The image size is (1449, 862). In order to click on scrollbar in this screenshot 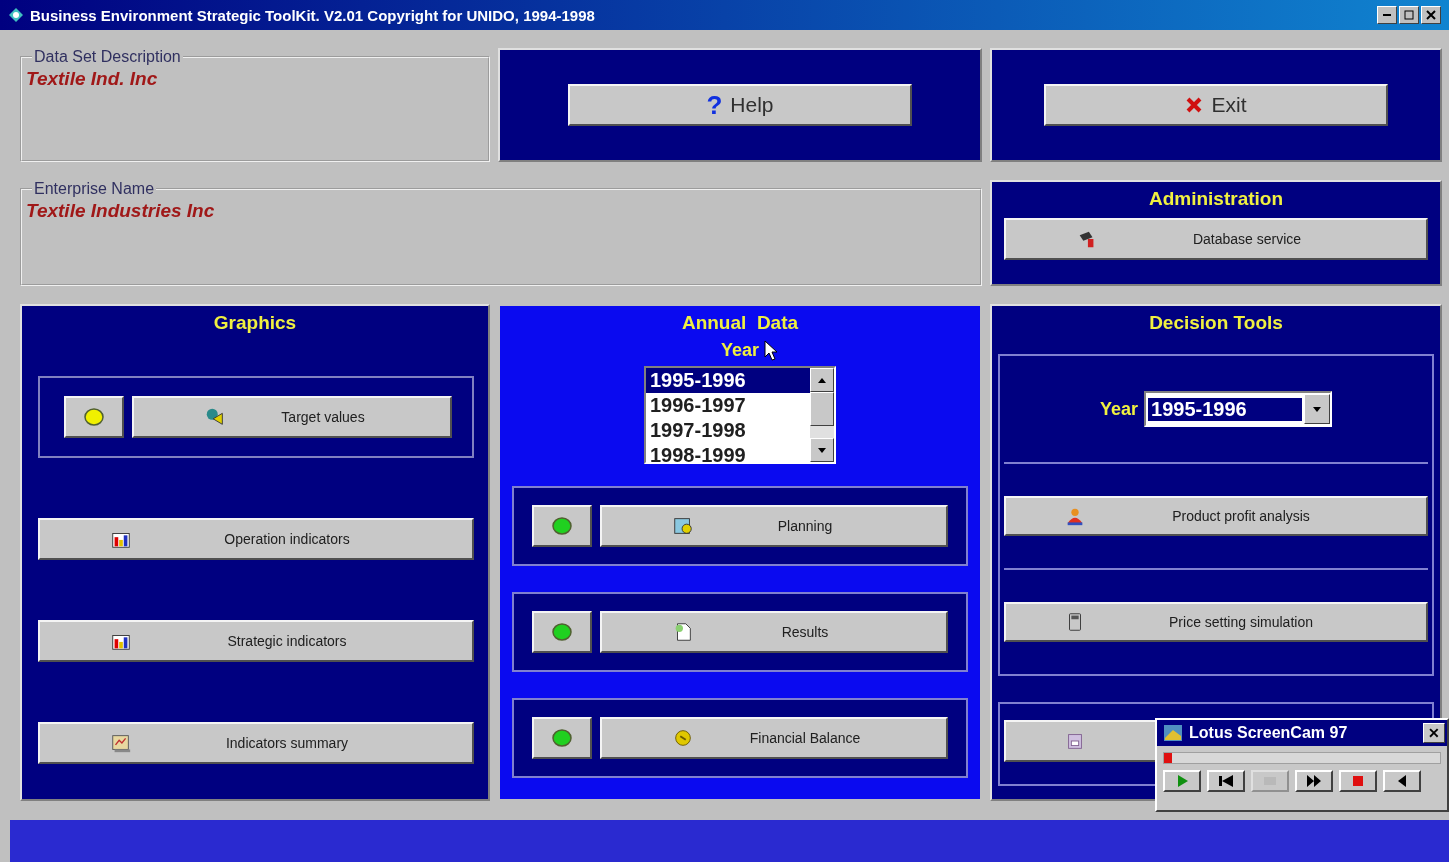, I will do `click(822, 415)`.